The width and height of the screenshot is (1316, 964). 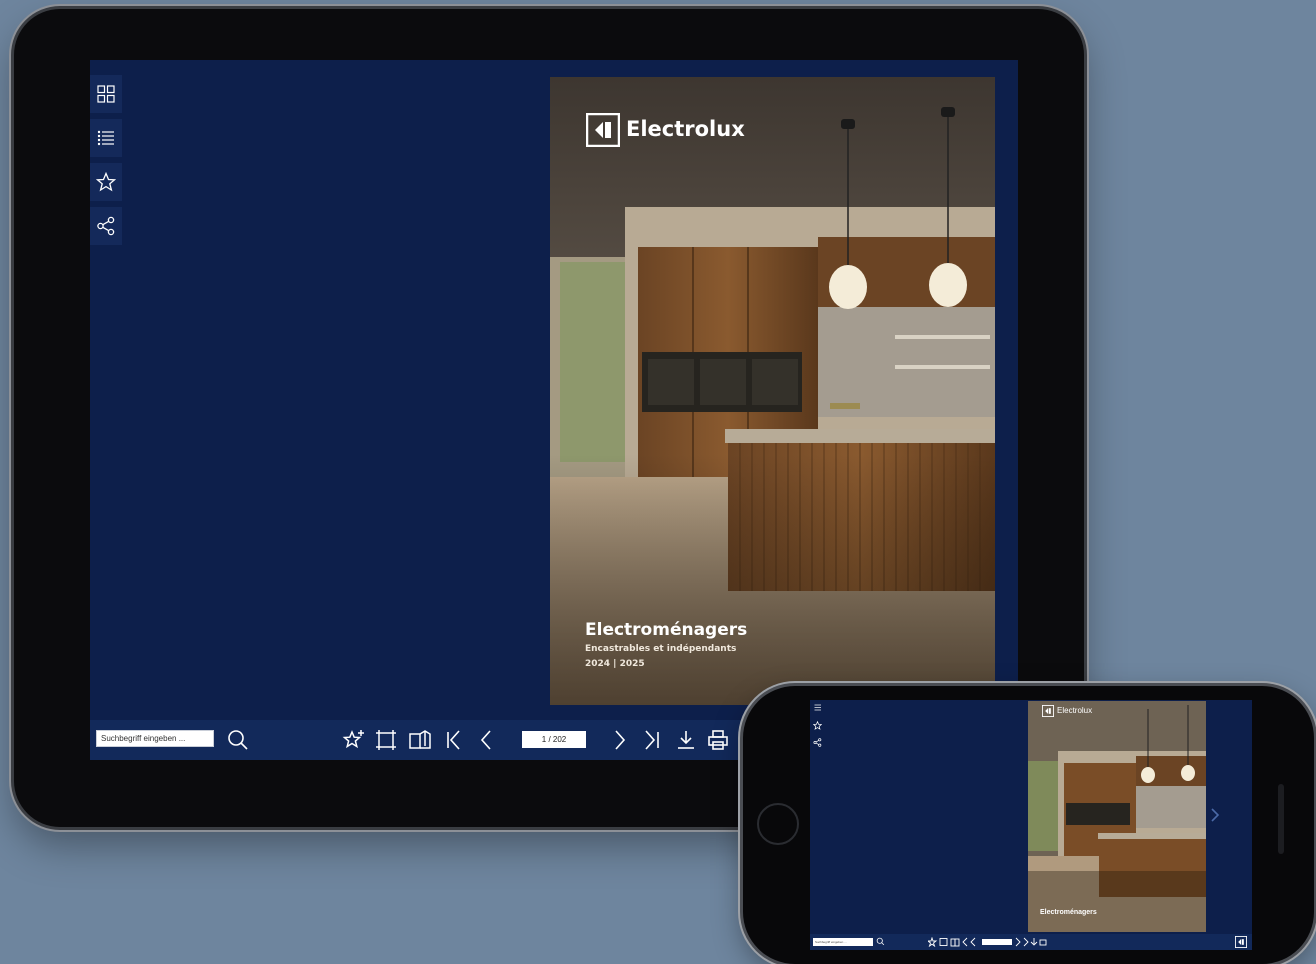 I want to click on download-icon, so click(x=686, y=740).